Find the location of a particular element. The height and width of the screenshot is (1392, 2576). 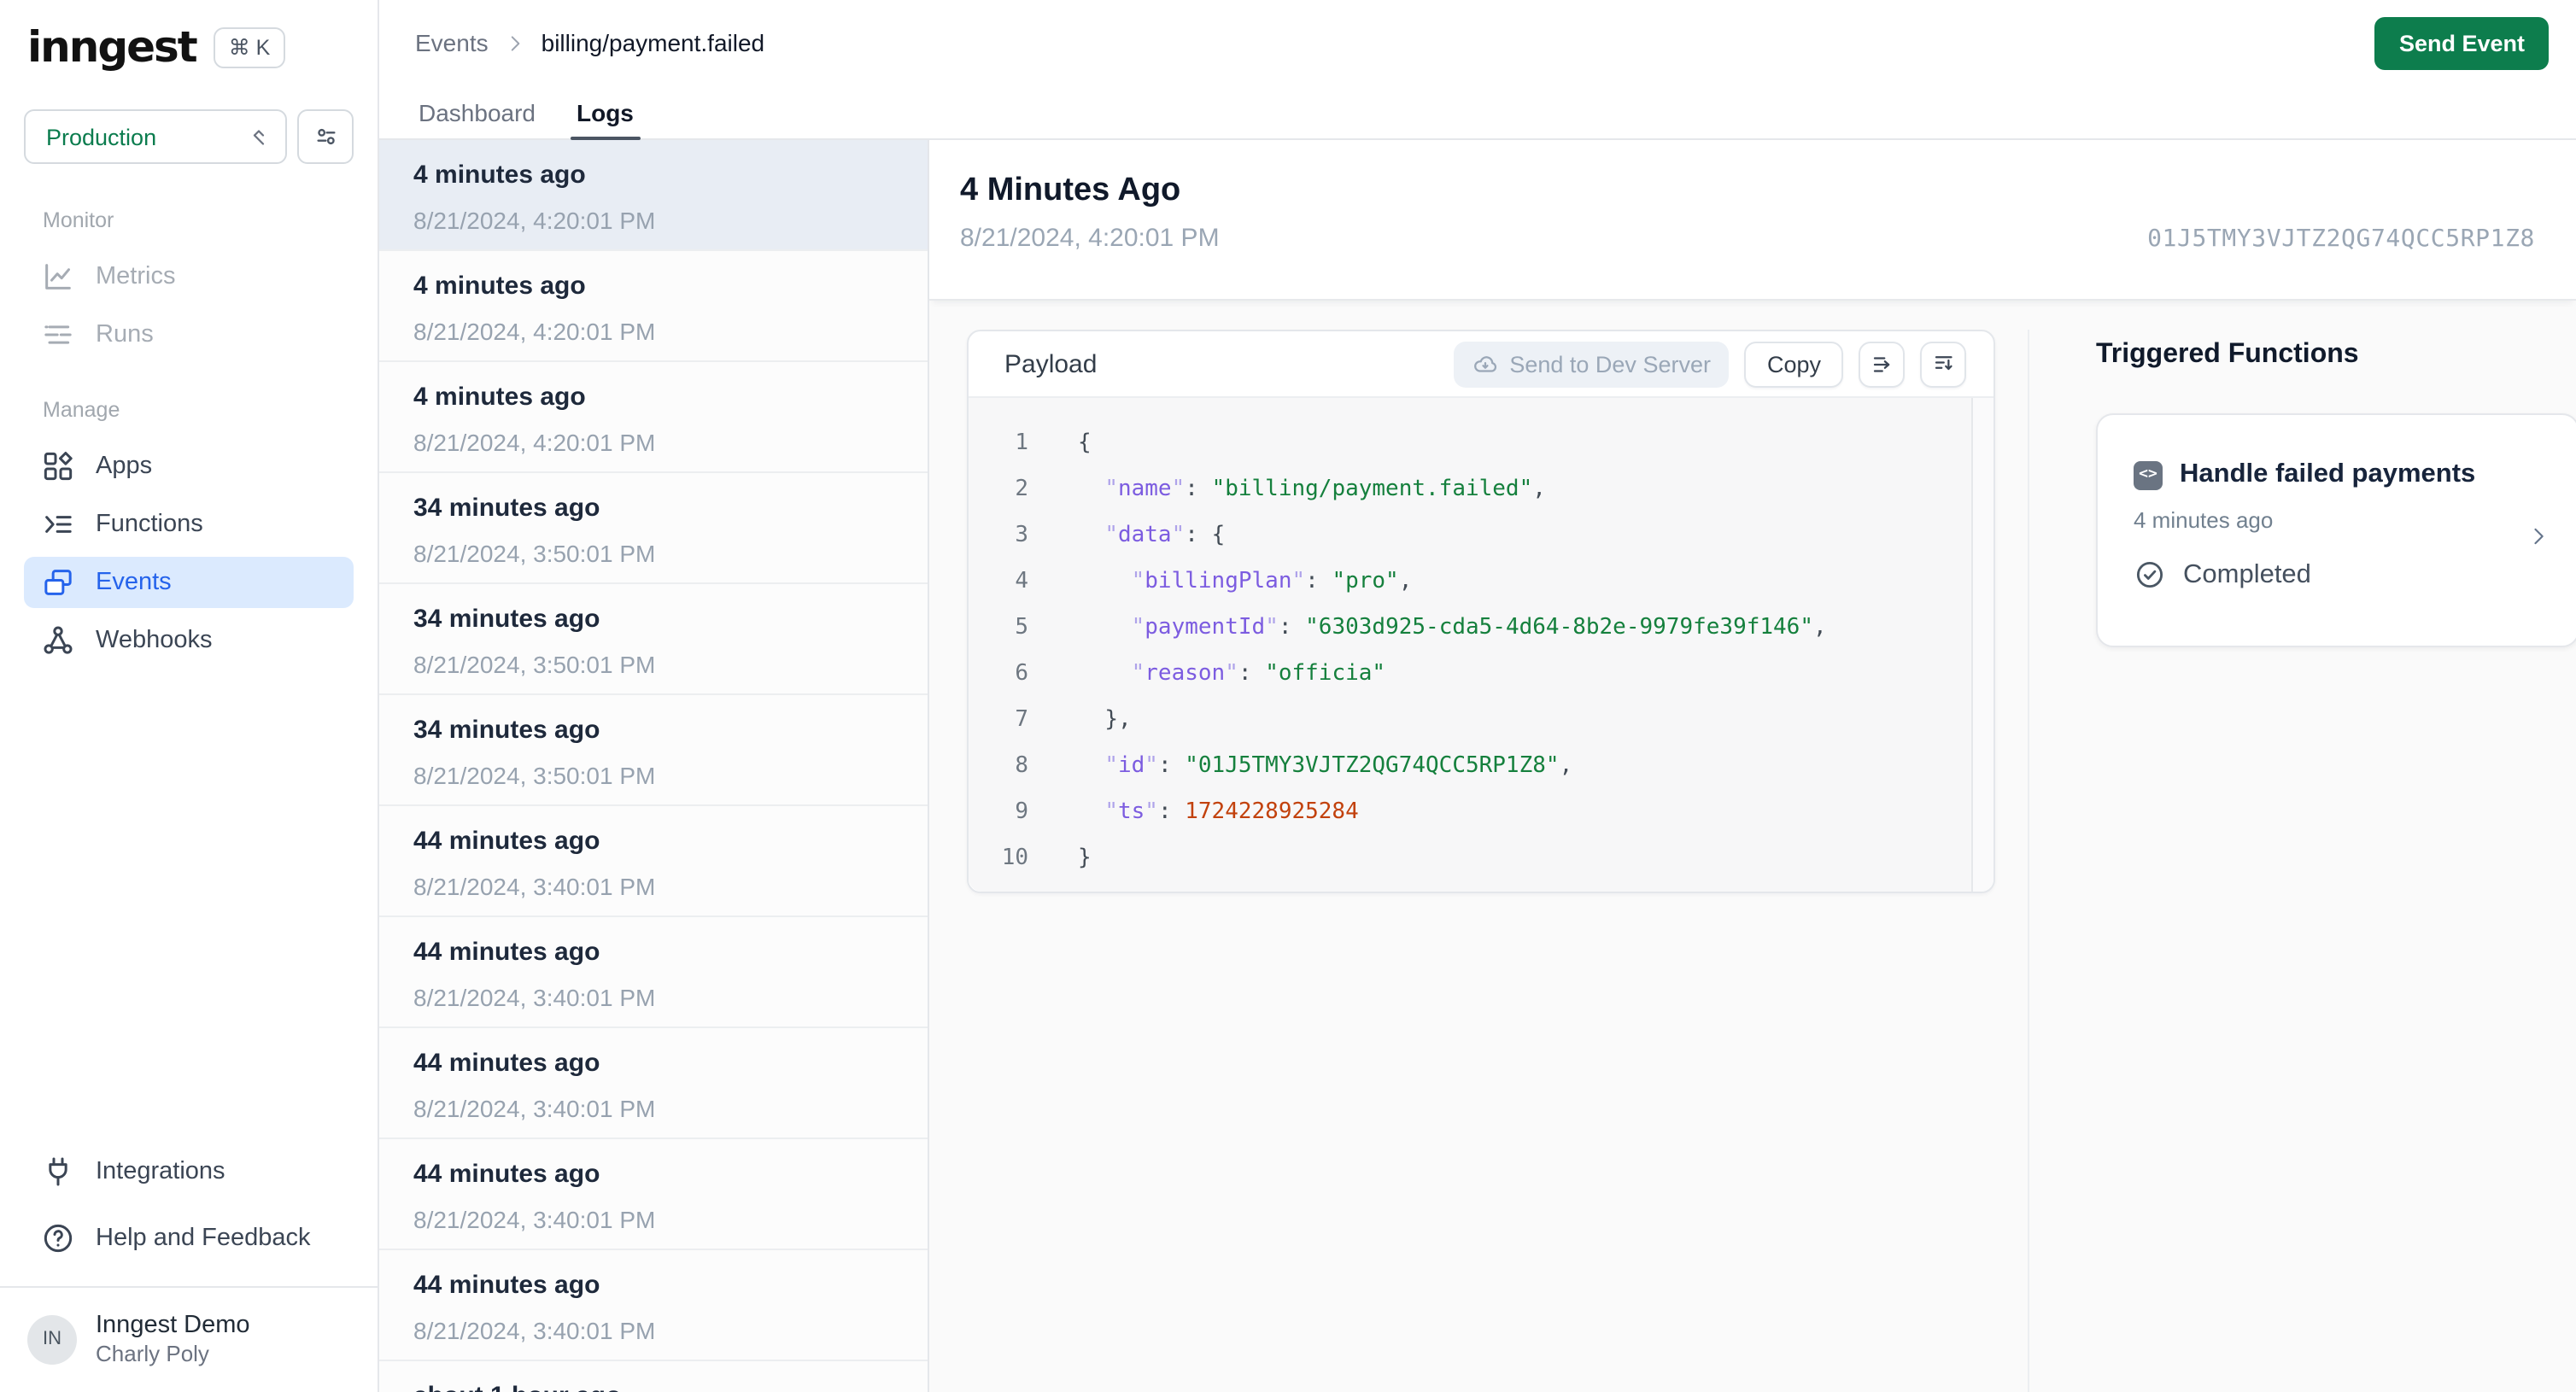

command-k-shortcut-badge: ⌘ K is located at coordinates (249, 46).